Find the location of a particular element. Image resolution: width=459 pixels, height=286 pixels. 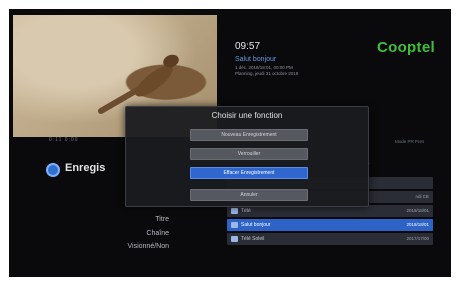

recordings-icon is located at coordinates (53, 170).